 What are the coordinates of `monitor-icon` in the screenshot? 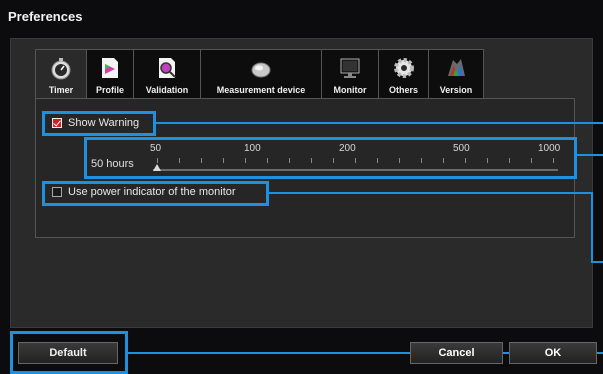 It's located at (350, 68).